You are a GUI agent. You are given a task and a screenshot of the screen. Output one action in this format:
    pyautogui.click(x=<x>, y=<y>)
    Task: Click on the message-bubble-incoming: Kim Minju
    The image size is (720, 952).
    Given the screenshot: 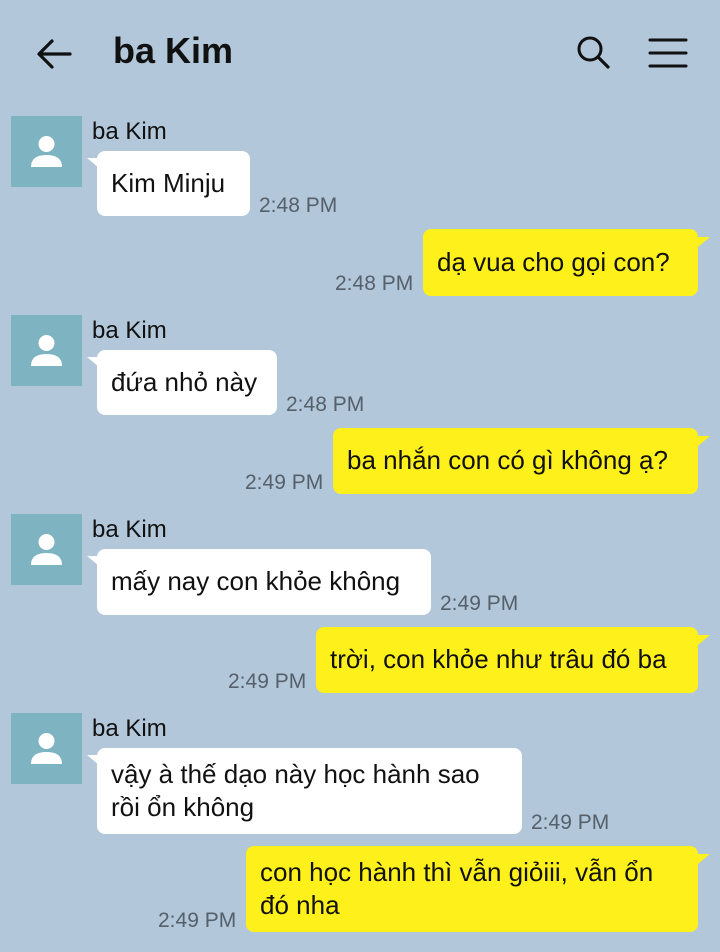 What is the action you would take?
    pyautogui.click(x=173, y=183)
    